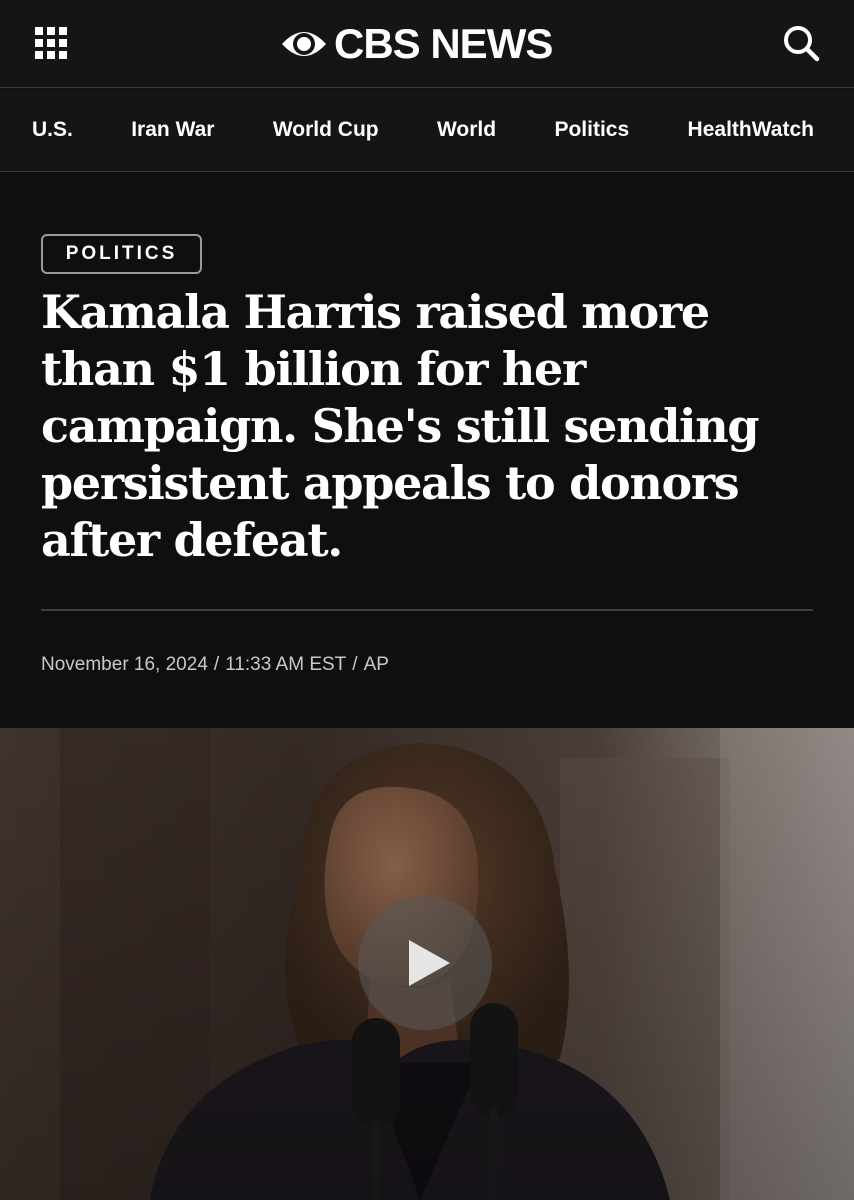 This screenshot has width=854, height=1200. I want to click on search-button, so click(801, 43).